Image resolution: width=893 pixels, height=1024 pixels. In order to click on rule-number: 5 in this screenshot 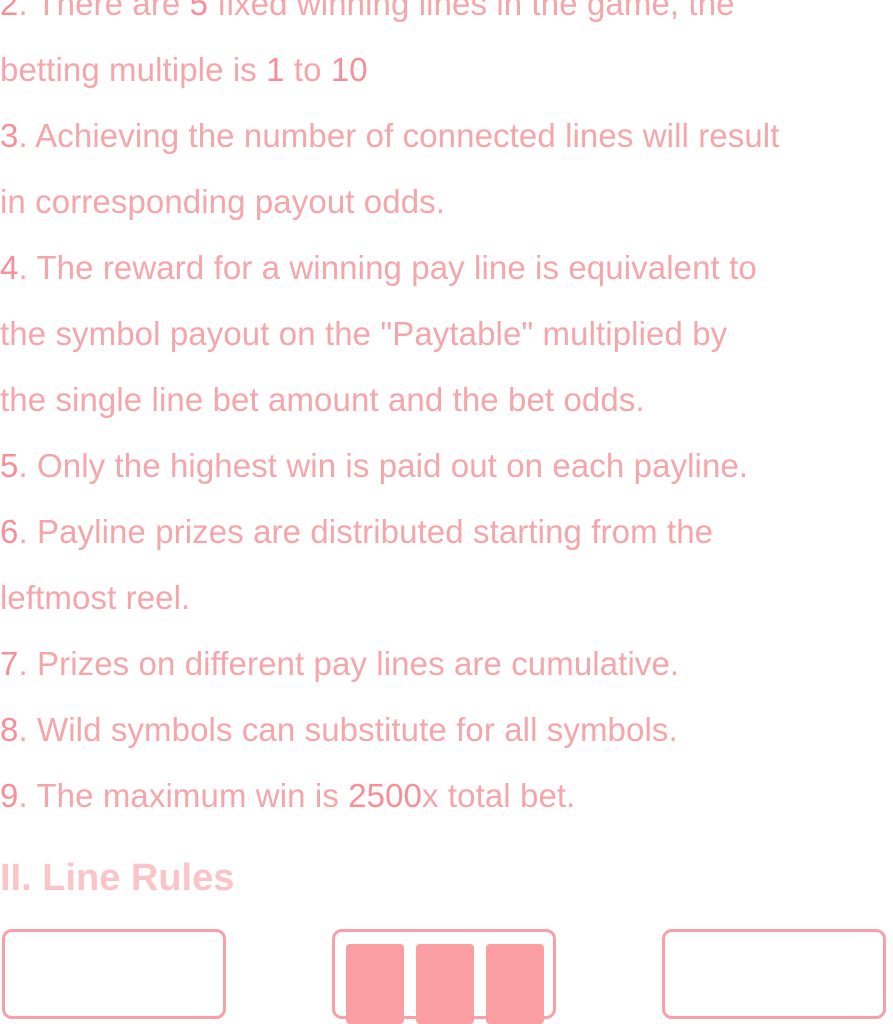, I will do `click(9, 465)`.